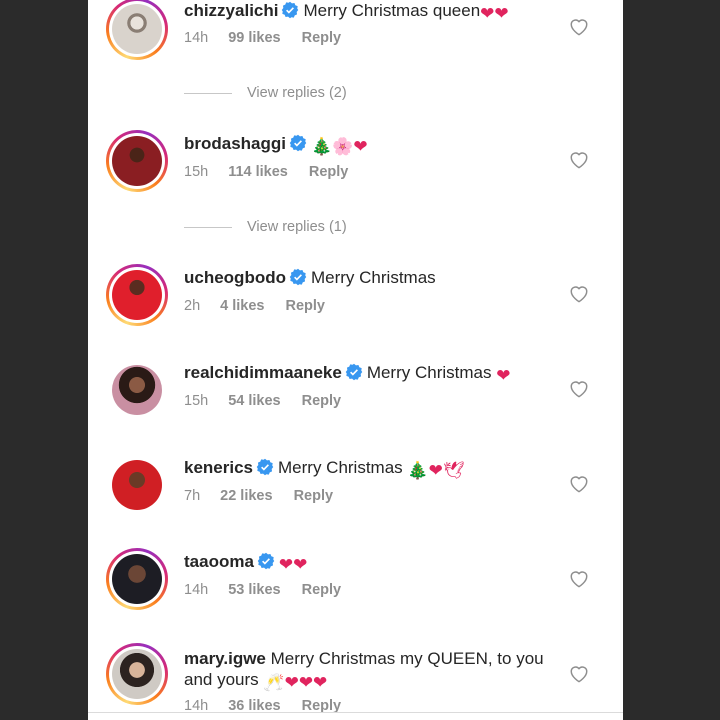 The image size is (720, 720). Describe the element at coordinates (225, 658) in the screenshot. I see `comment-username: mary.igwe` at that location.